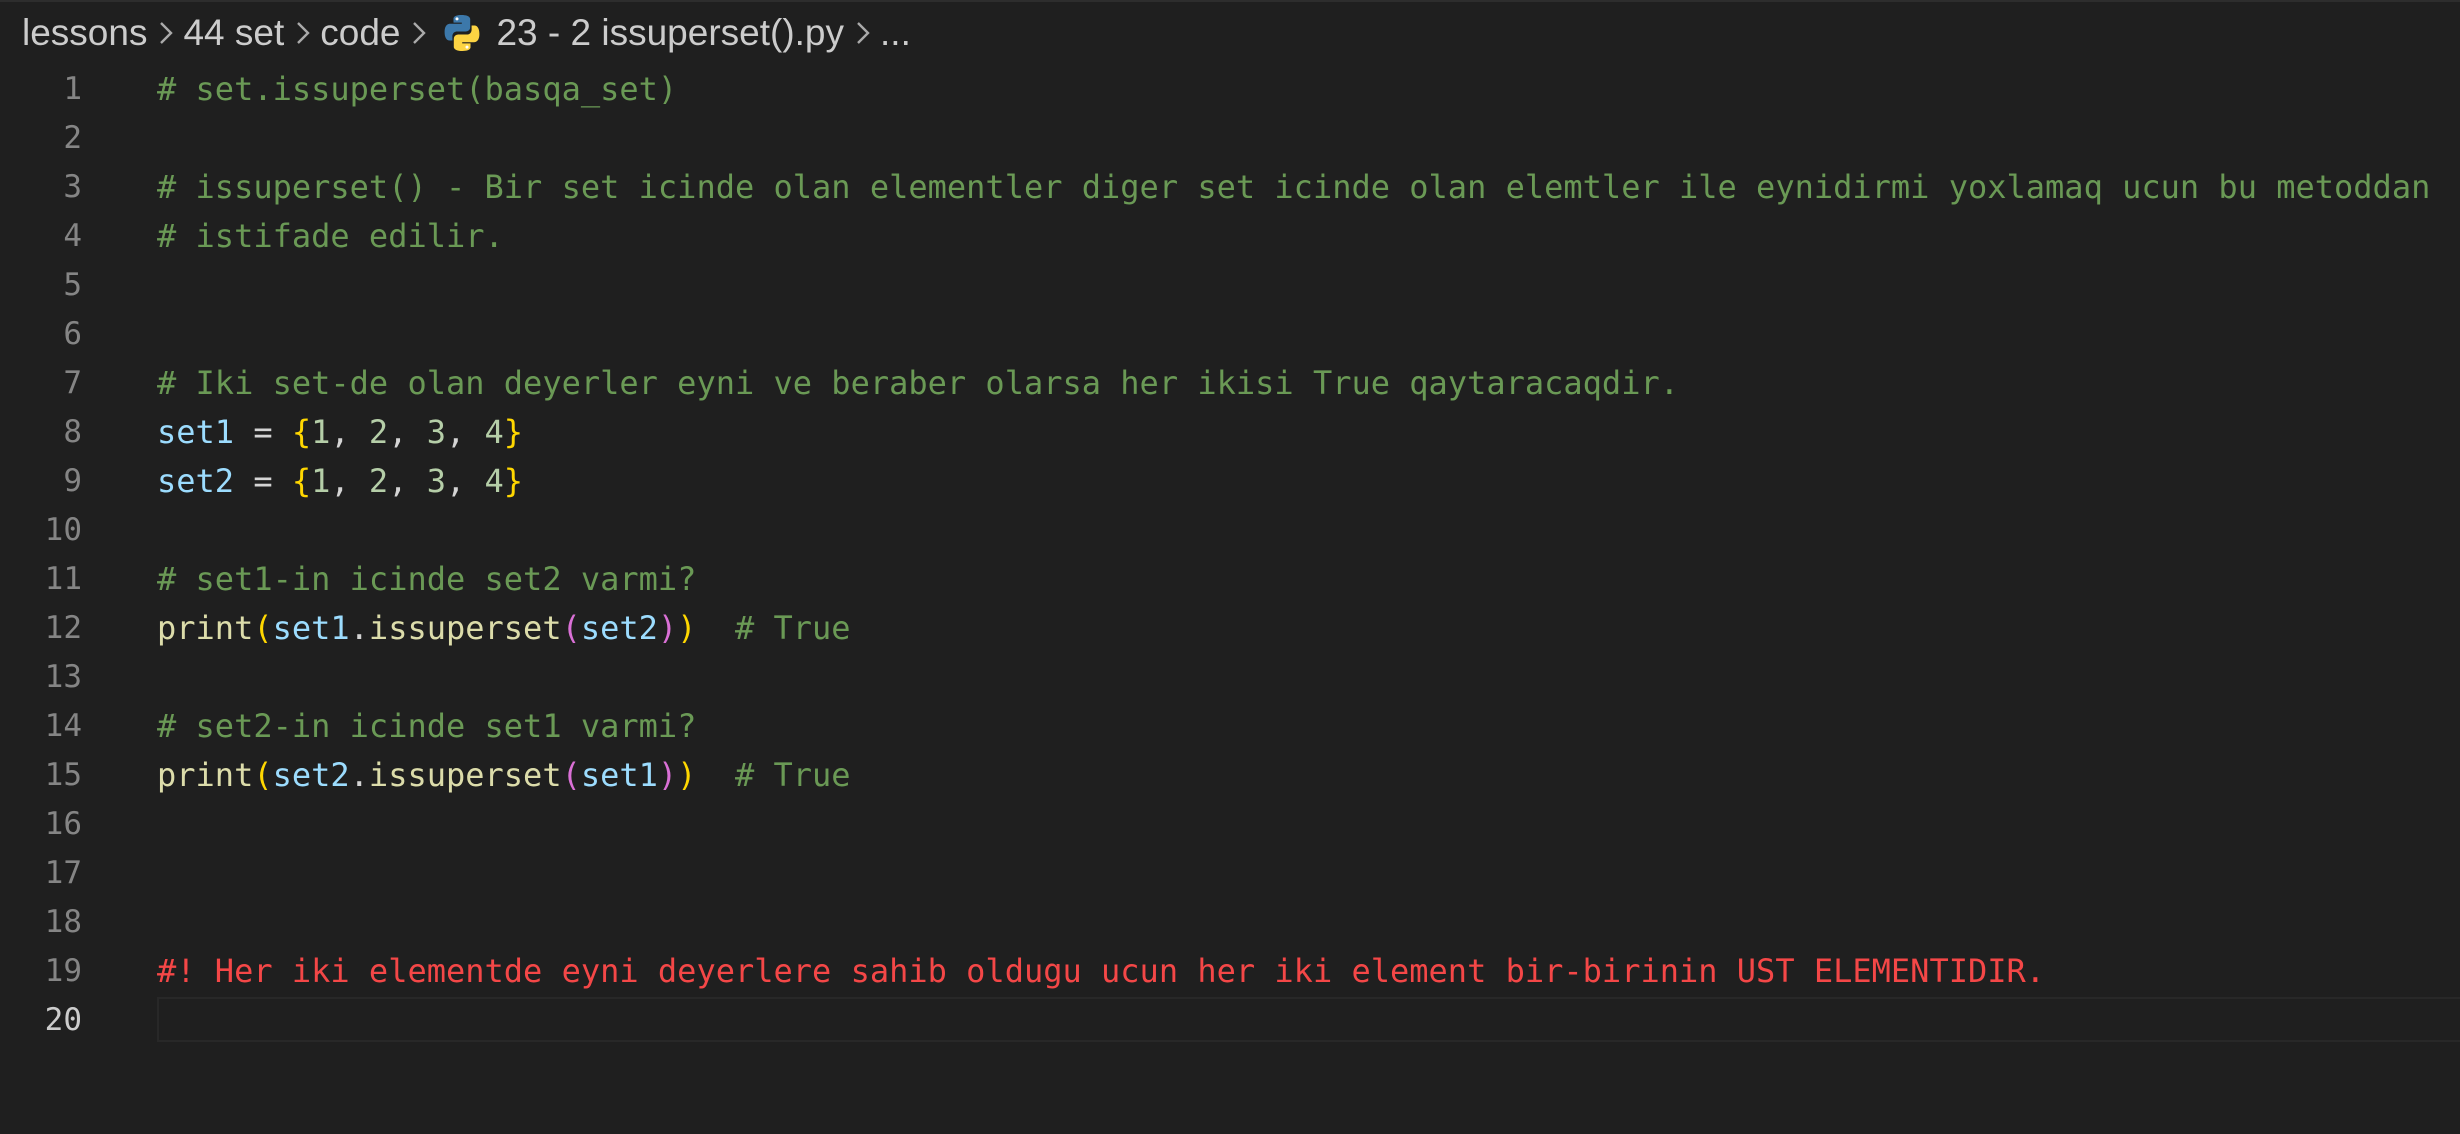  Describe the element at coordinates (1230, 677) in the screenshot. I see `code-line: 13` at that location.